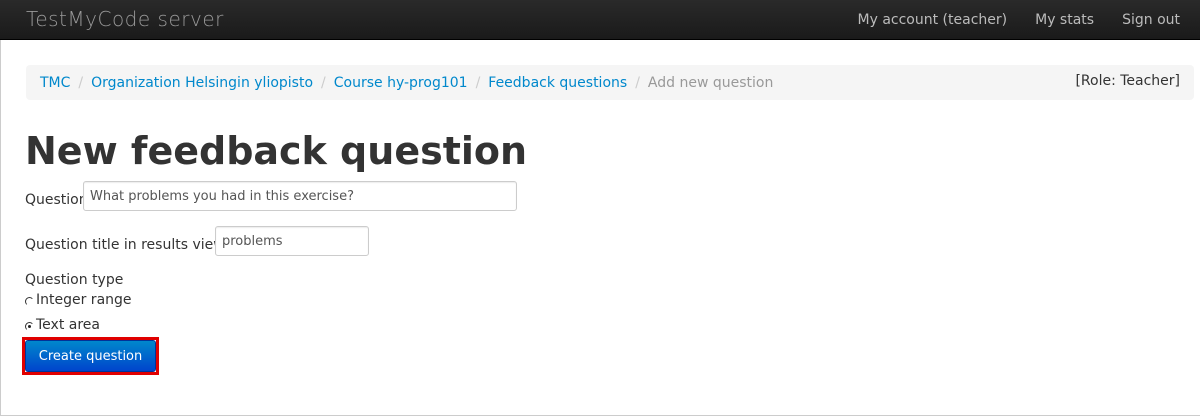 This screenshot has width=1200, height=416. Describe the element at coordinates (29, 326) in the screenshot. I see `text-area-radio` at that location.